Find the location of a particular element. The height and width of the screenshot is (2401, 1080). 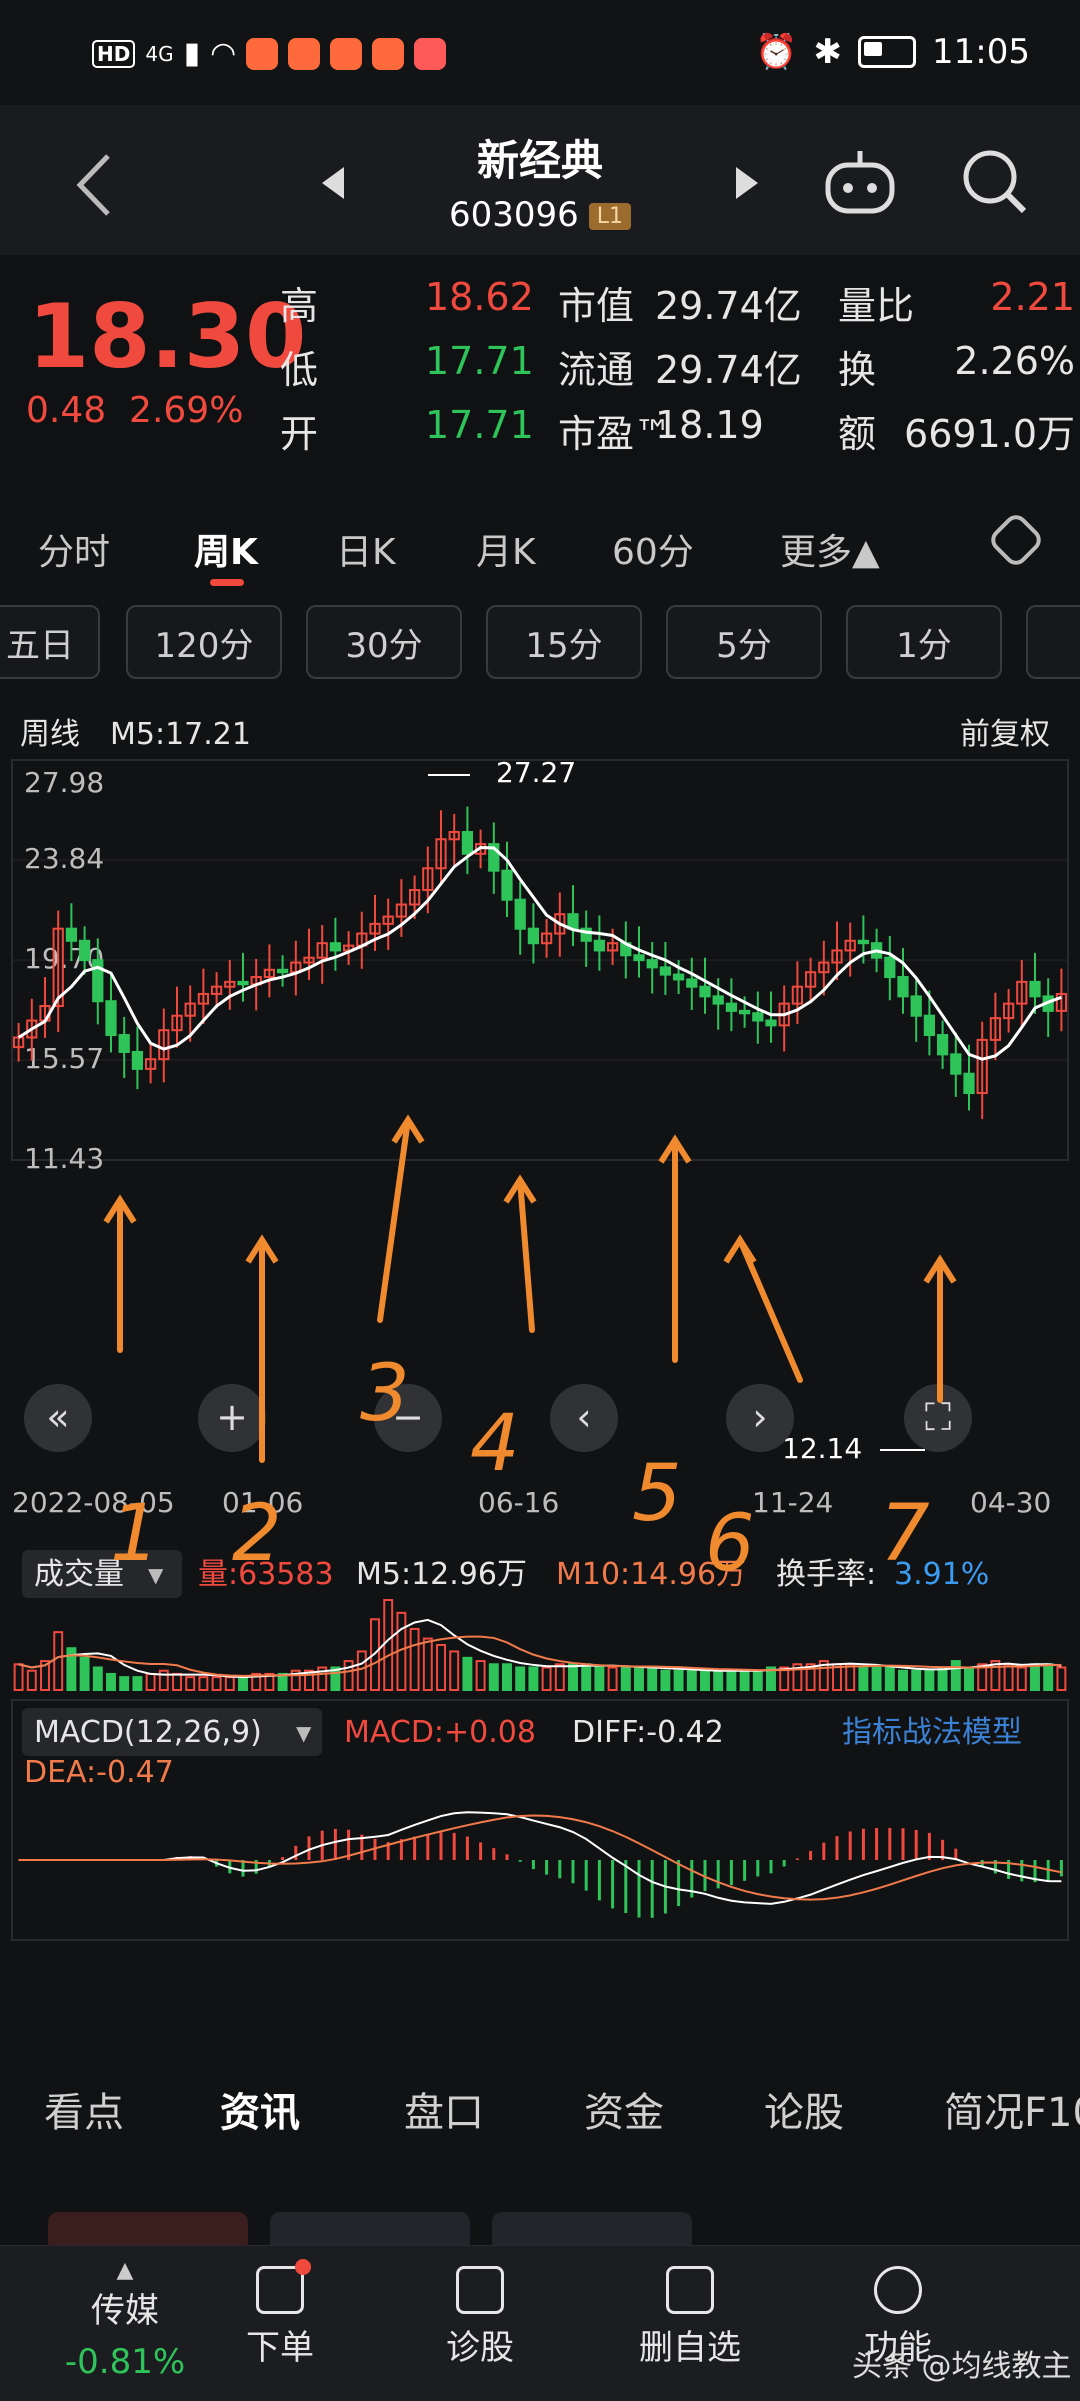

tab-info: 简况F10 is located at coordinates (1012, 2109).